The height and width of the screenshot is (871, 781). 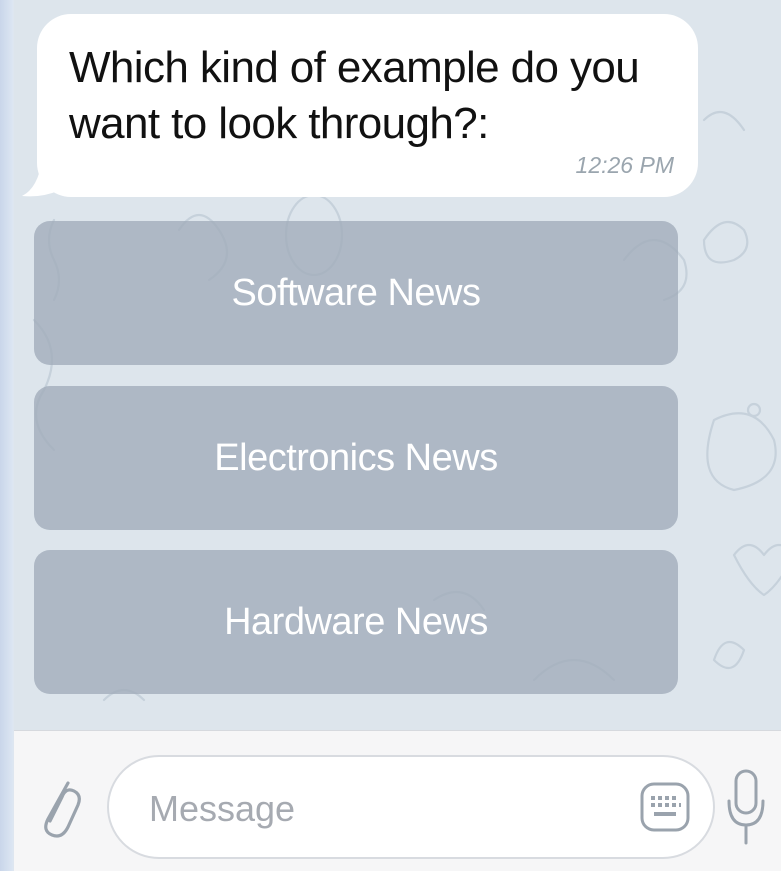 What do you see at coordinates (665, 807) in the screenshot?
I see `keyboard-icon` at bounding box center [665, 807].